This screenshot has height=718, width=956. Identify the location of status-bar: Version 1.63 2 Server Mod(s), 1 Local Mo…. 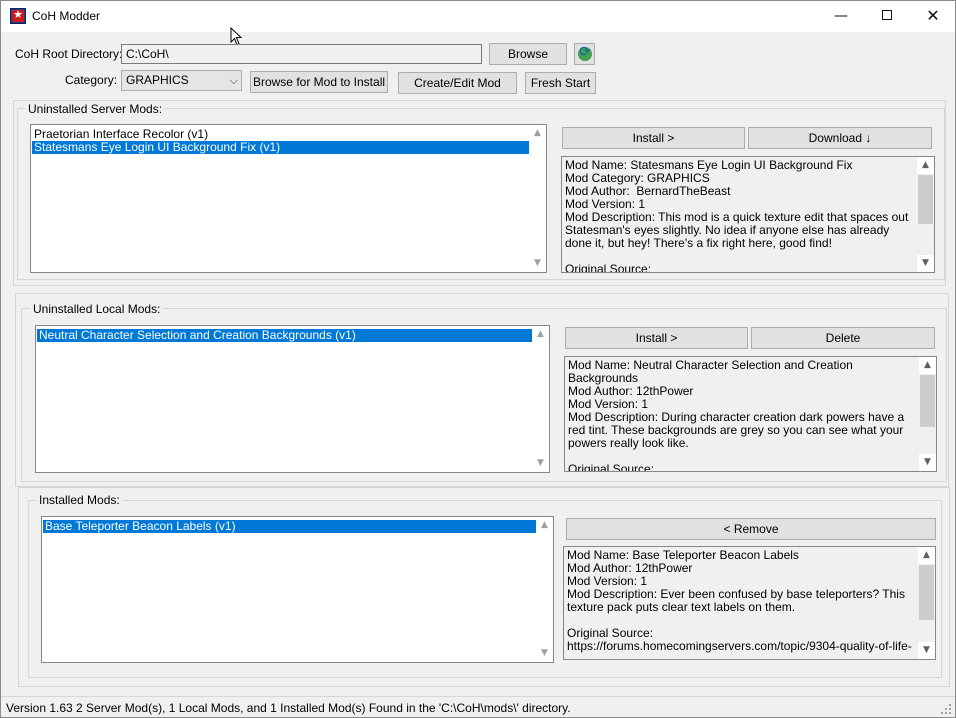
(478, 706).